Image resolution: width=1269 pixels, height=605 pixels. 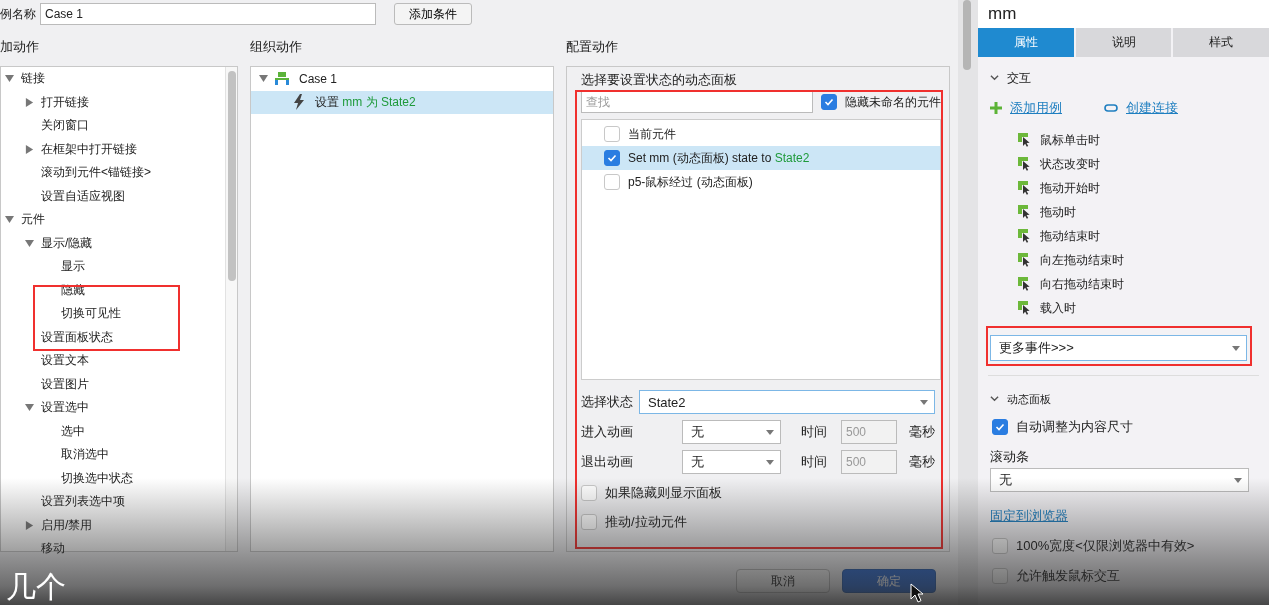 I want to click on inspector-tab: 样式, so click(x=1221, y=42).